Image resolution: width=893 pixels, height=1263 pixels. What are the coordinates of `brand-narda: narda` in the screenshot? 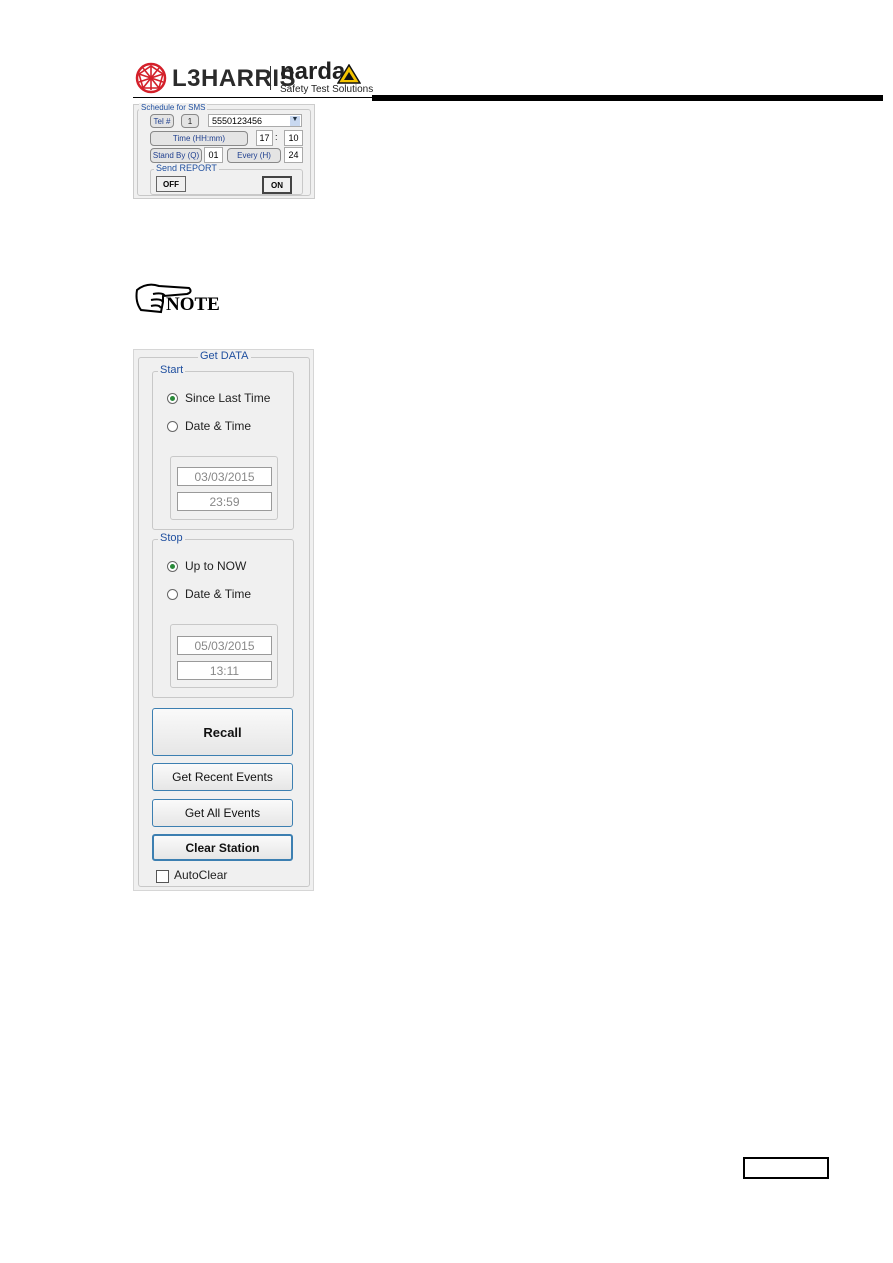 It's located at (313, 71).